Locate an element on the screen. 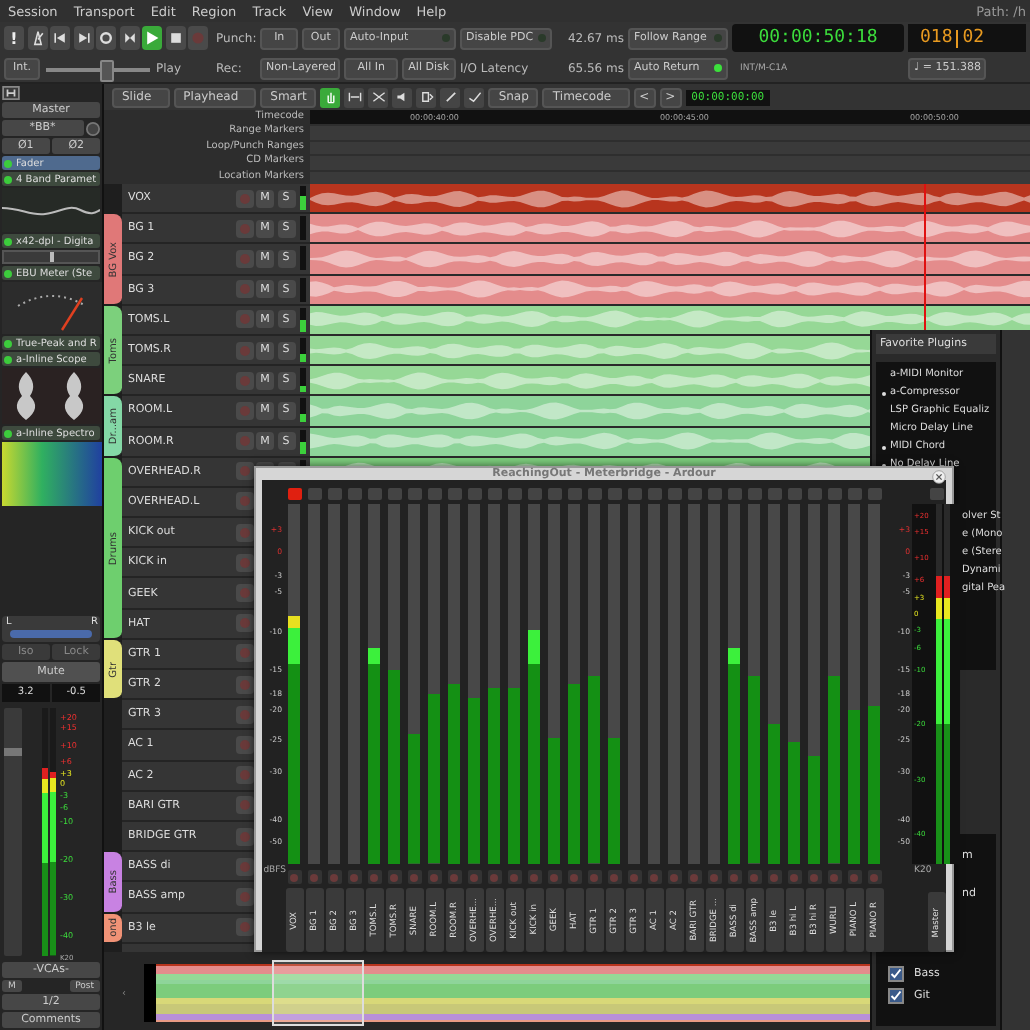  width-icon is located at coordinates (11, 93).